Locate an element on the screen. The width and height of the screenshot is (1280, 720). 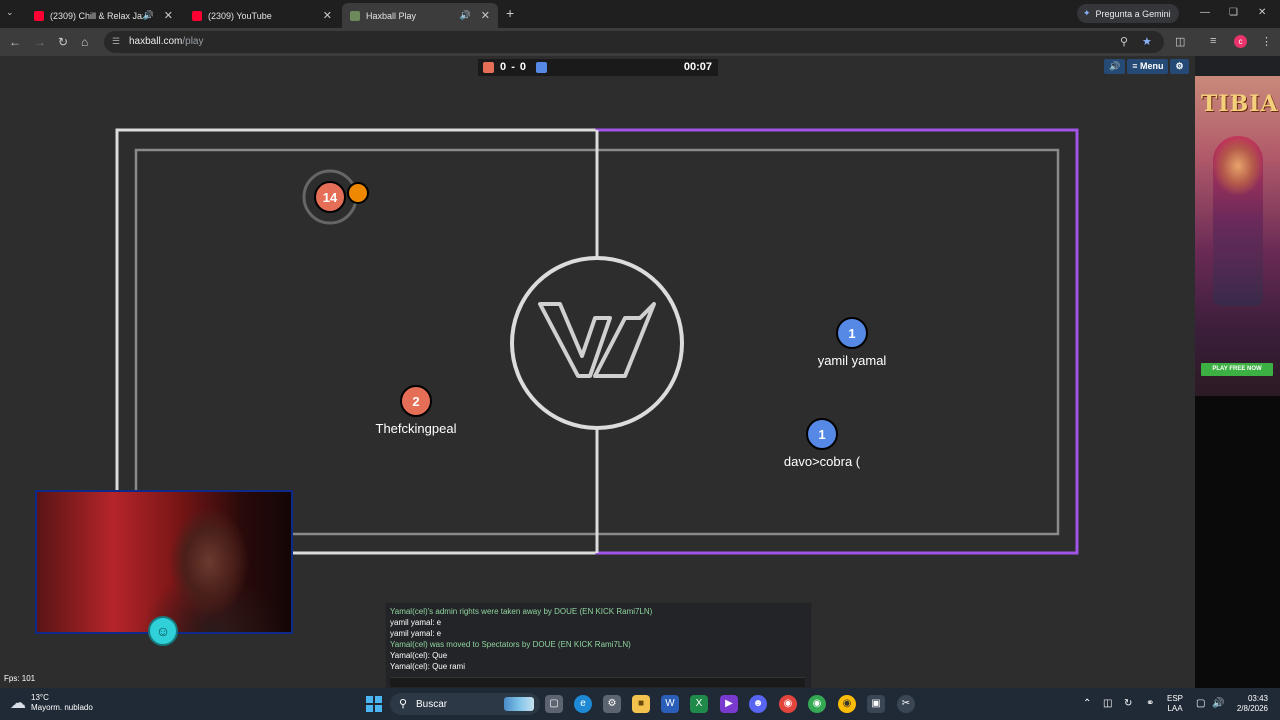
file-explorer-icon: ■ is located at coordinates (641, 704).